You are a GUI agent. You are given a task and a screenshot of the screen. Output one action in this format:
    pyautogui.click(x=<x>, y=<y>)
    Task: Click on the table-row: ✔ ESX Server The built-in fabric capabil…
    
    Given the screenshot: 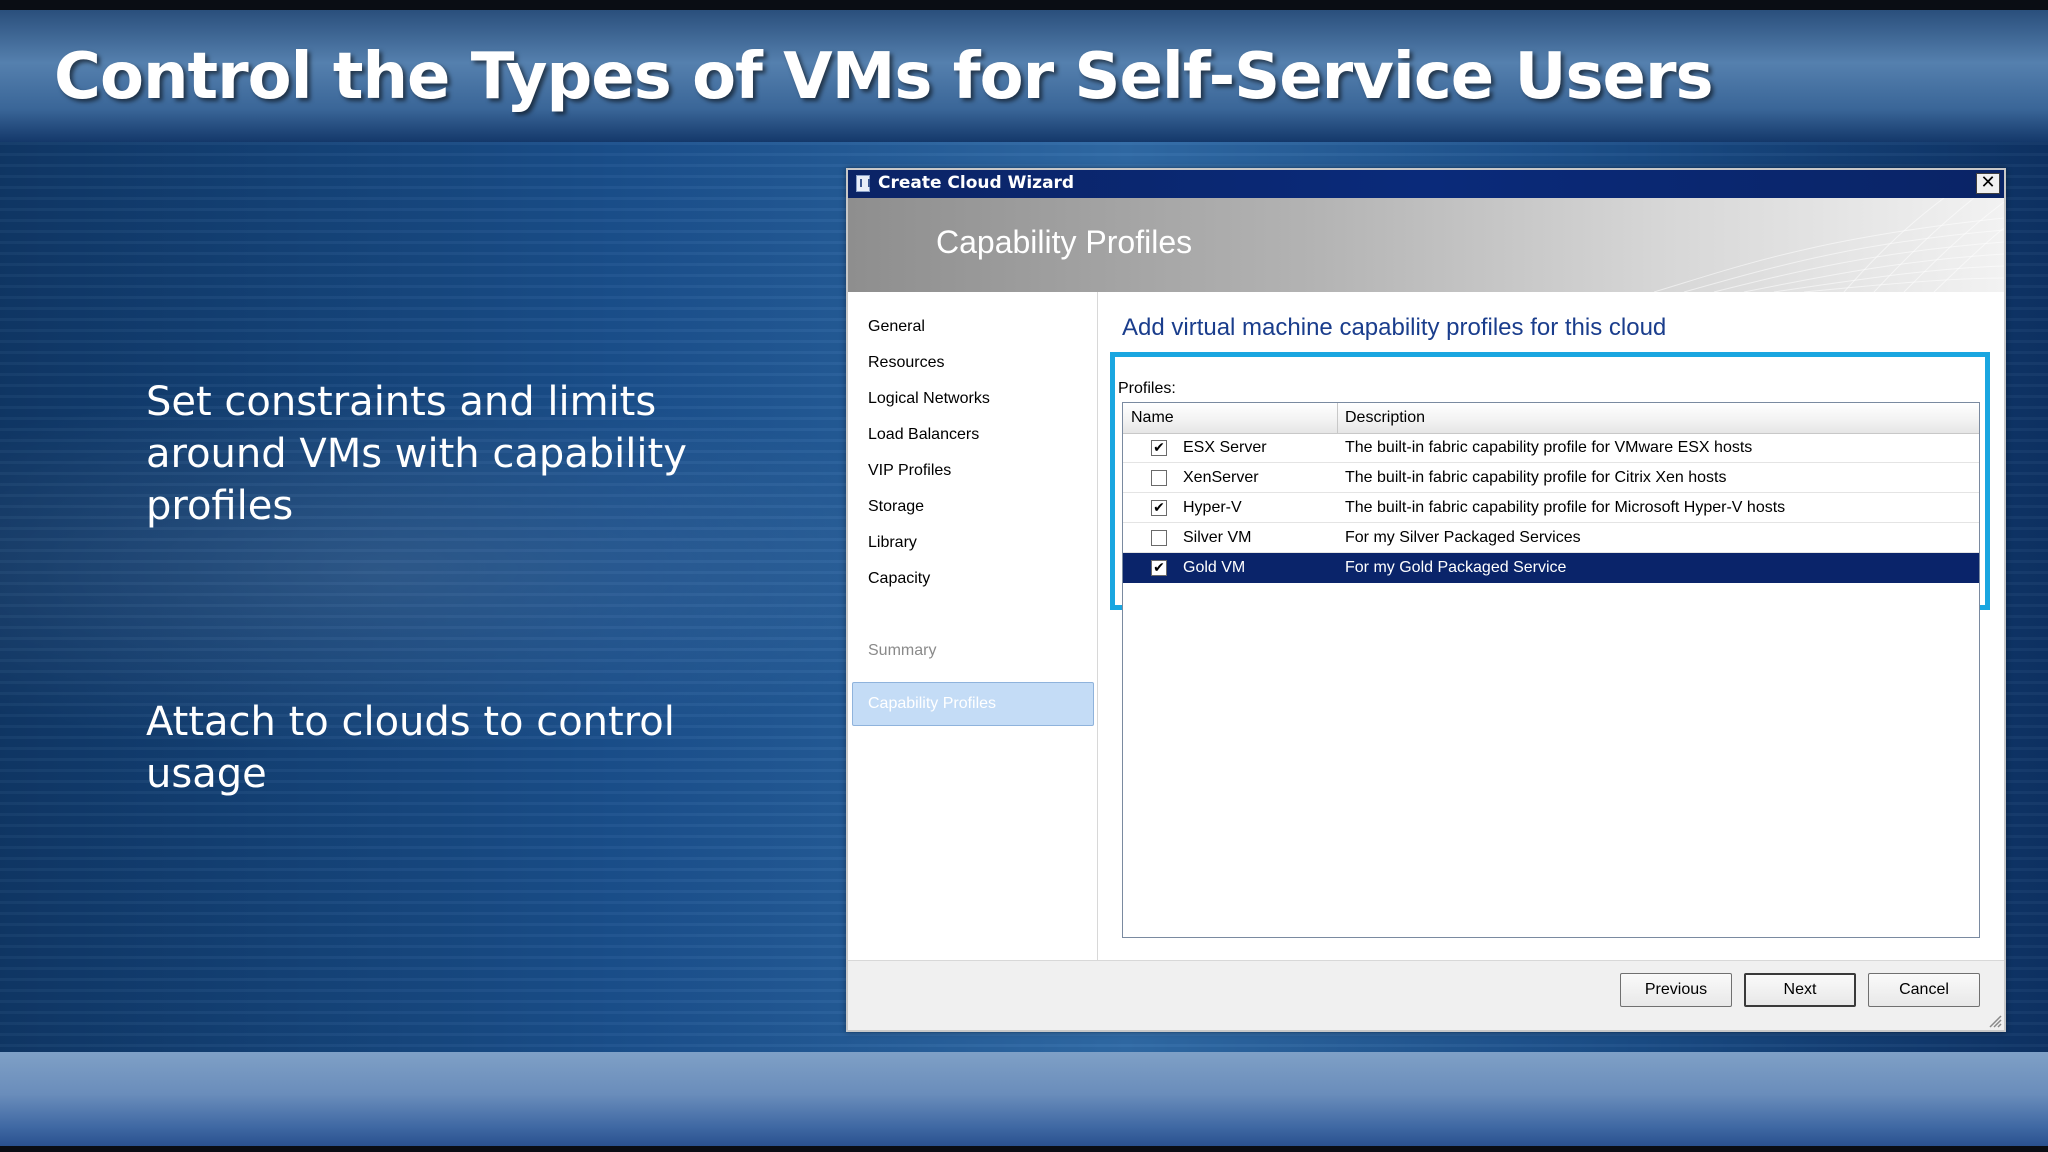 What is the action you would take?
    pyautogui.click(x=1551, y=448)
    